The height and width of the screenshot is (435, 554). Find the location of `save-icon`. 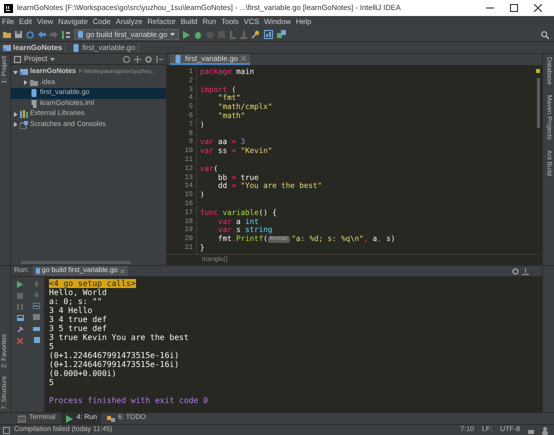

save-icon is located at coordinates (18, 34).